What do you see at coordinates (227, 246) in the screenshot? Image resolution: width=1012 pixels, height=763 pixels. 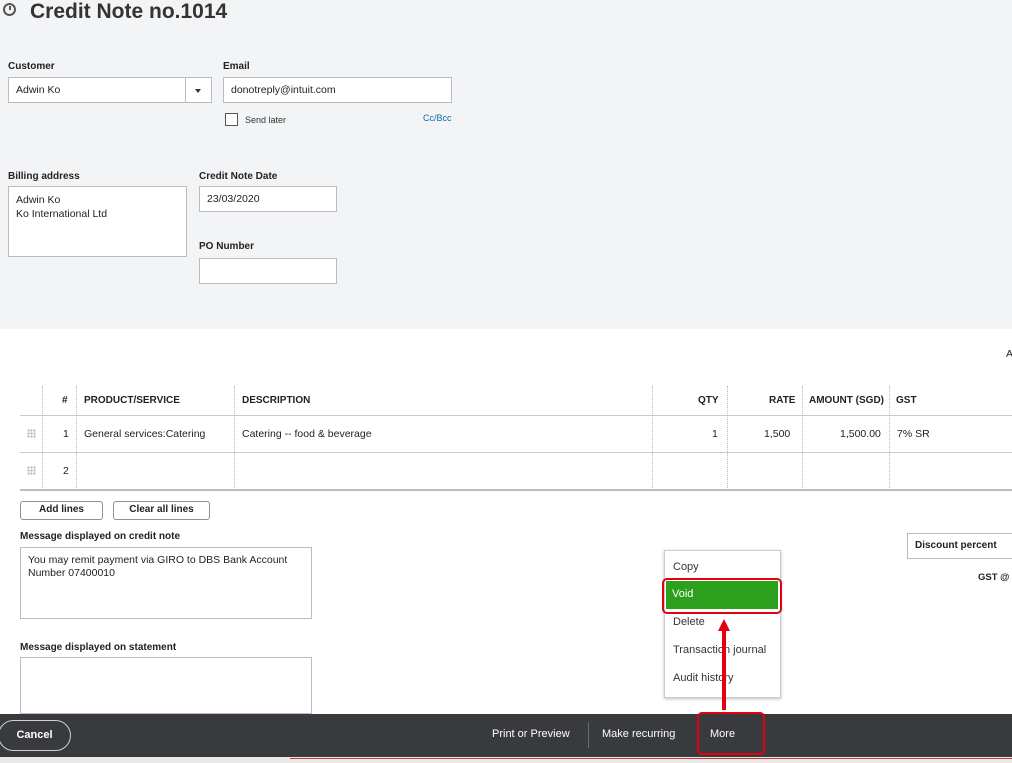 I see `po-number-label: PO Number` at bounding box center [227, 246].